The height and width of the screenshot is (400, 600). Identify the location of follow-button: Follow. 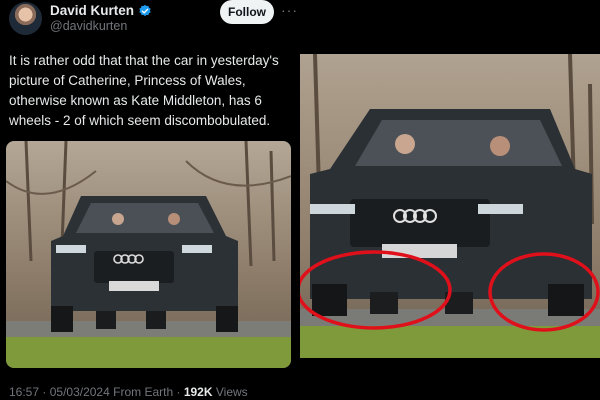
(247, 12).